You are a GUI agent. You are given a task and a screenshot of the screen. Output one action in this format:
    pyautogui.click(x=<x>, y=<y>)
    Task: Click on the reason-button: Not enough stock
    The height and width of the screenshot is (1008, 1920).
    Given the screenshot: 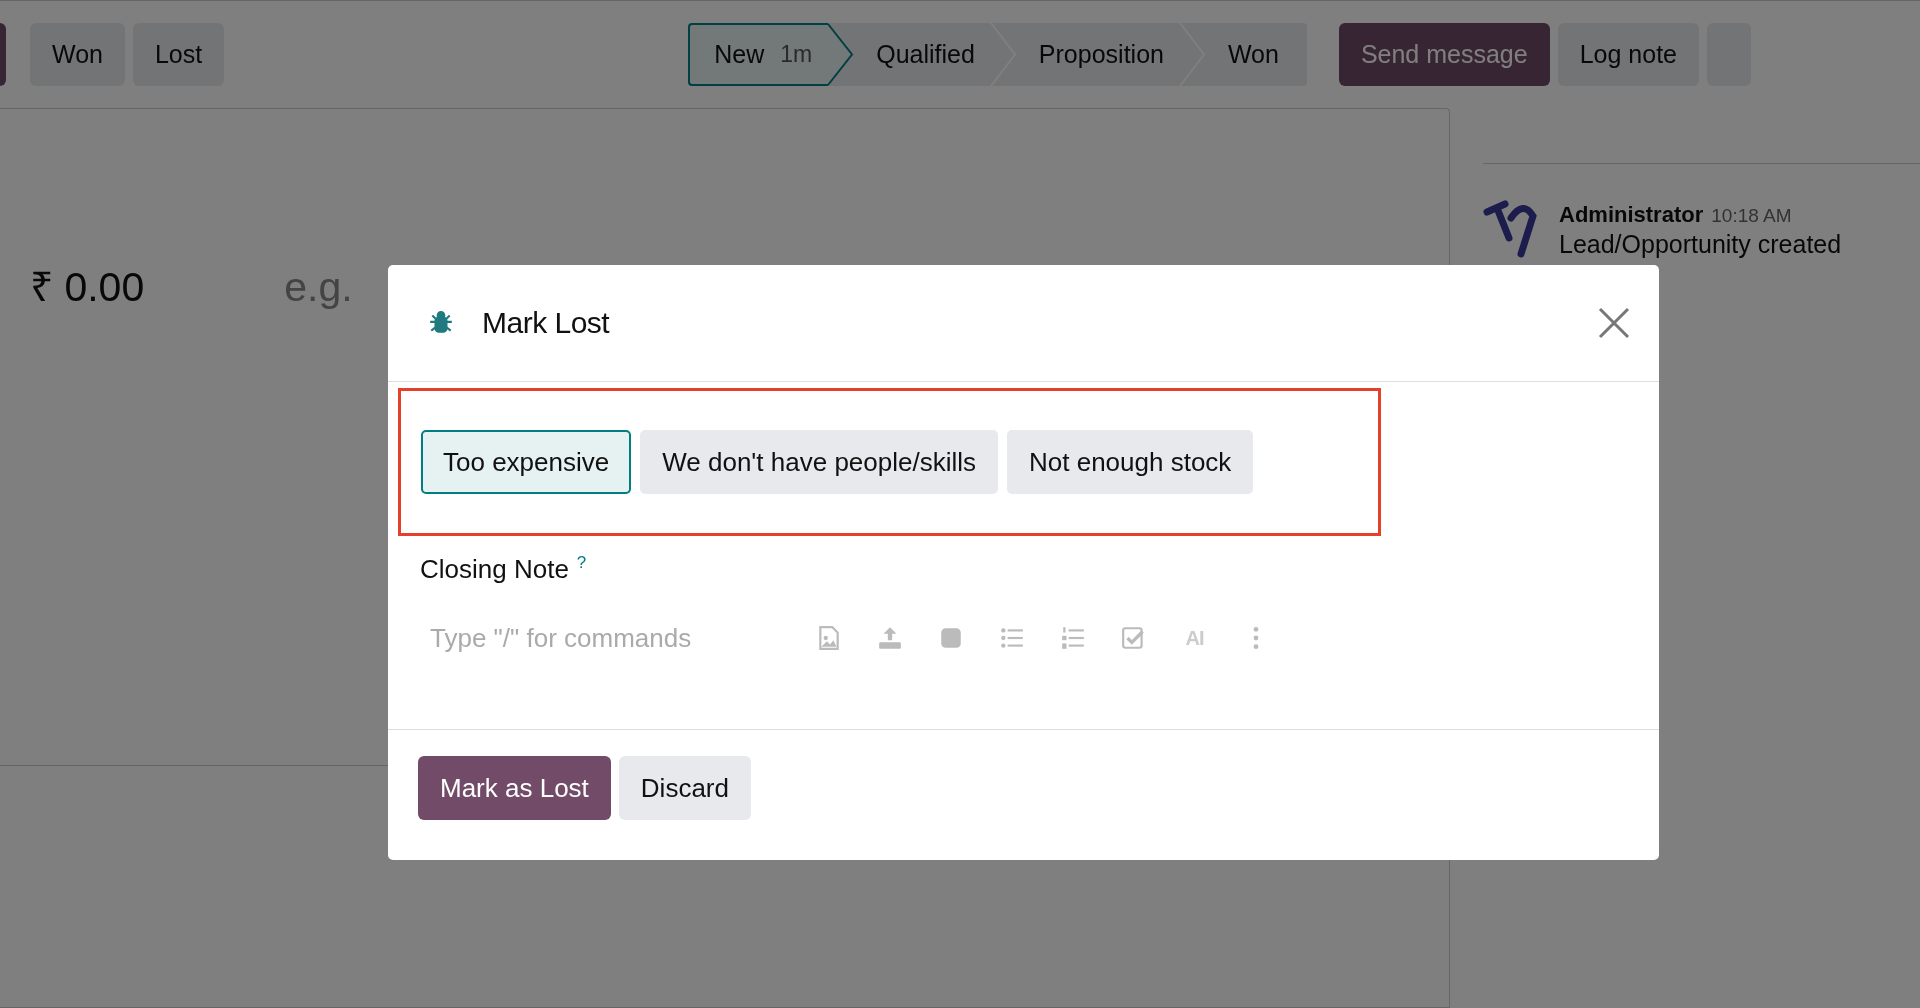 What is the action you would take?
    pyautogui.click(x=1130, y=462)
    